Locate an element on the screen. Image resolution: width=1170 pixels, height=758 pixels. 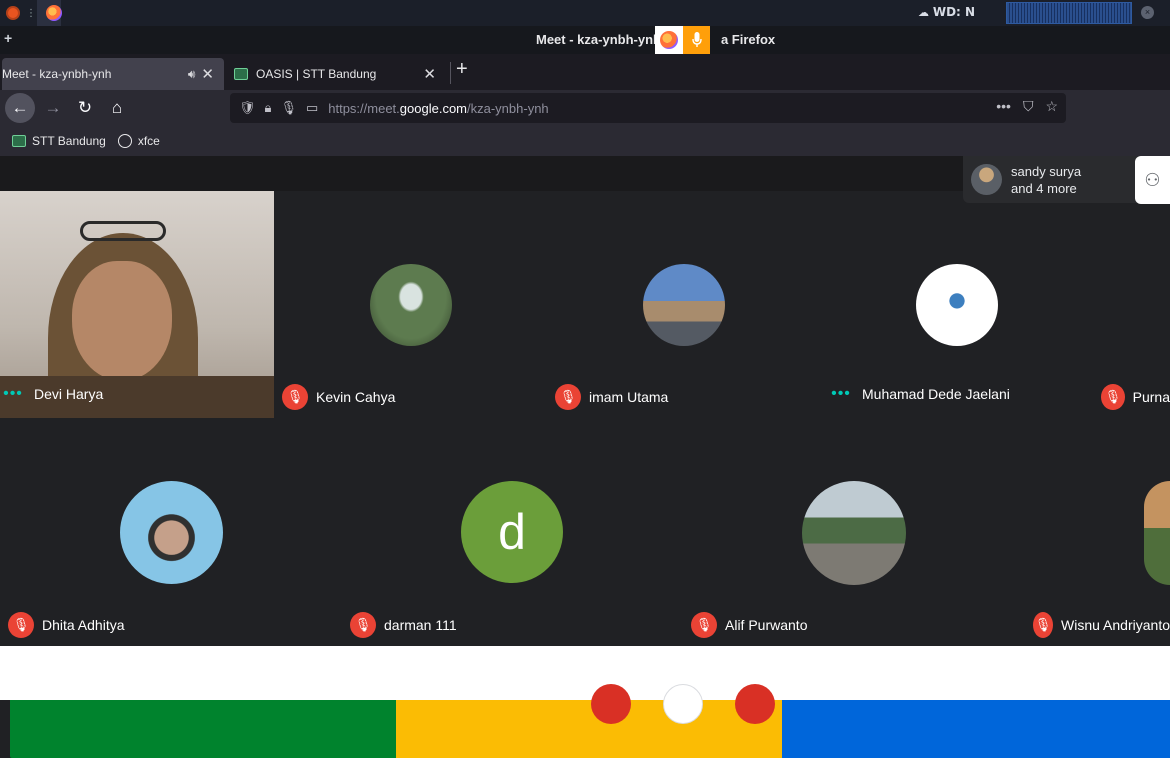
weather-widget: ☁ WD: N is located at coordinates (946, 12).